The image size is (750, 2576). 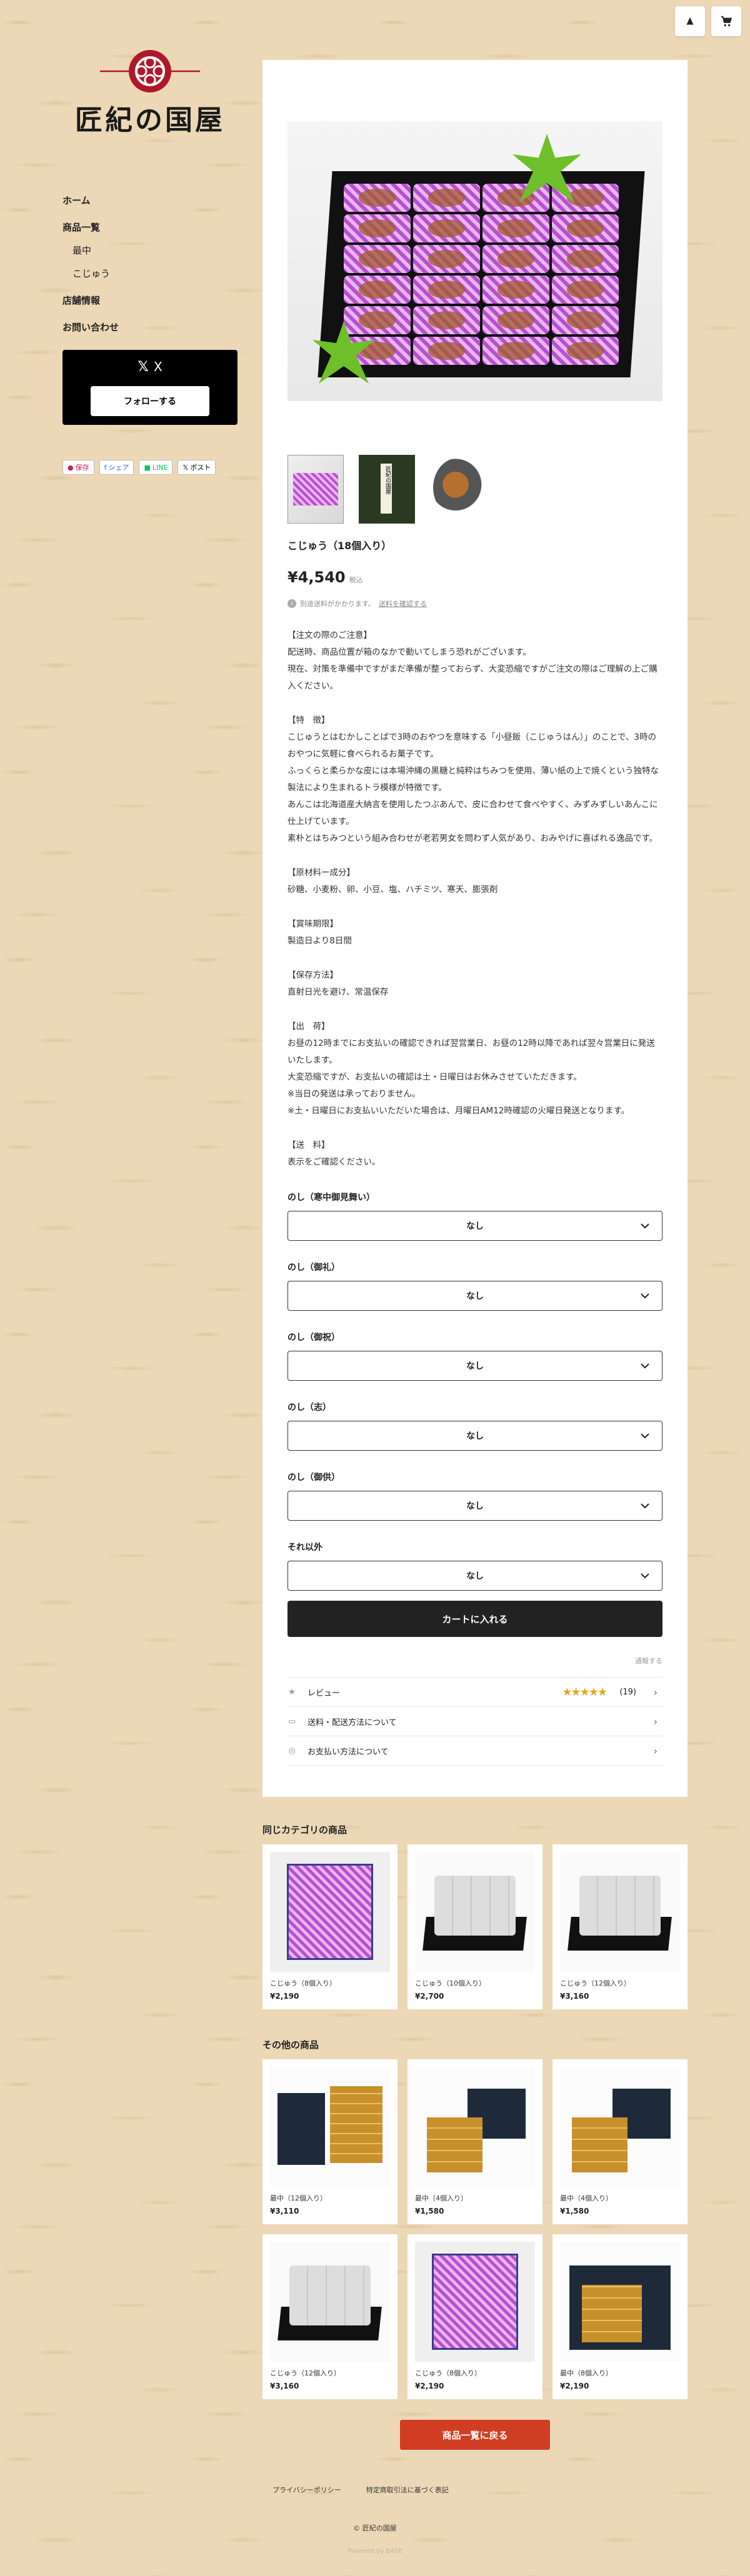 I want to click on save-label: 保存, so click(x=82, y=468).